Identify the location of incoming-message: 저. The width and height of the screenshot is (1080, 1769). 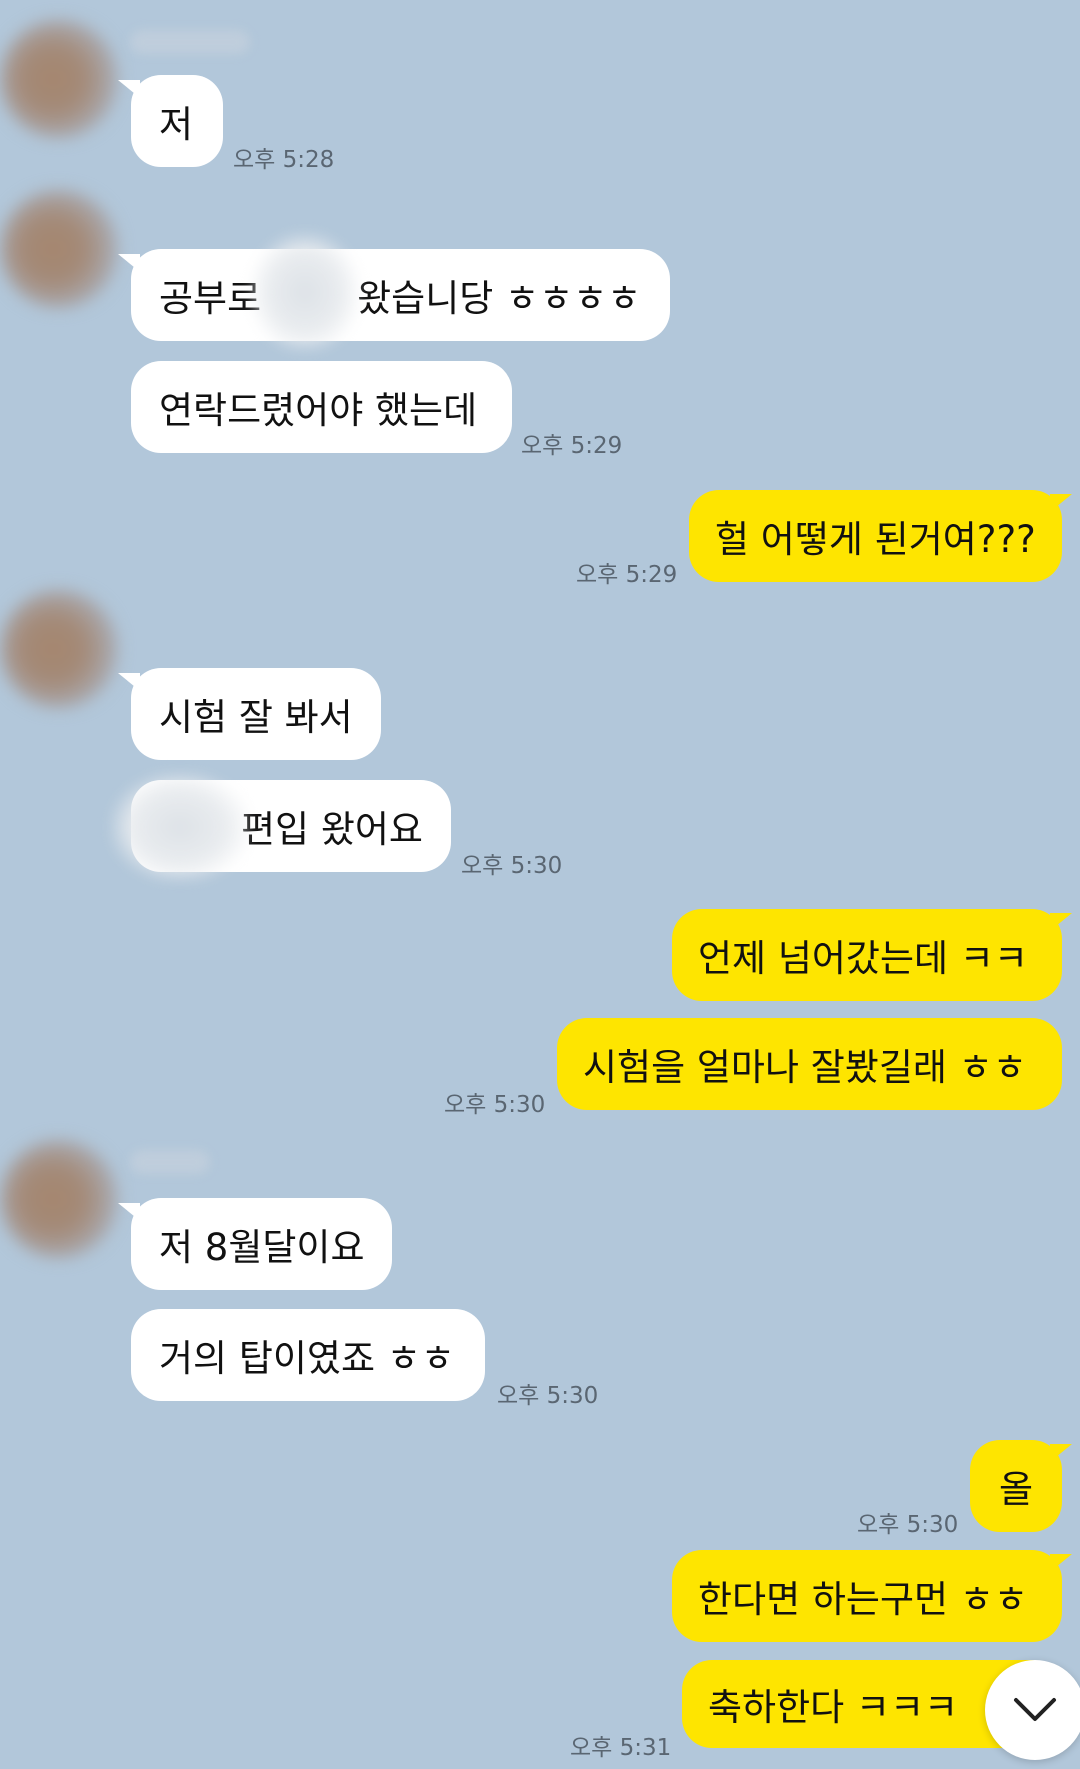
(177, 121).